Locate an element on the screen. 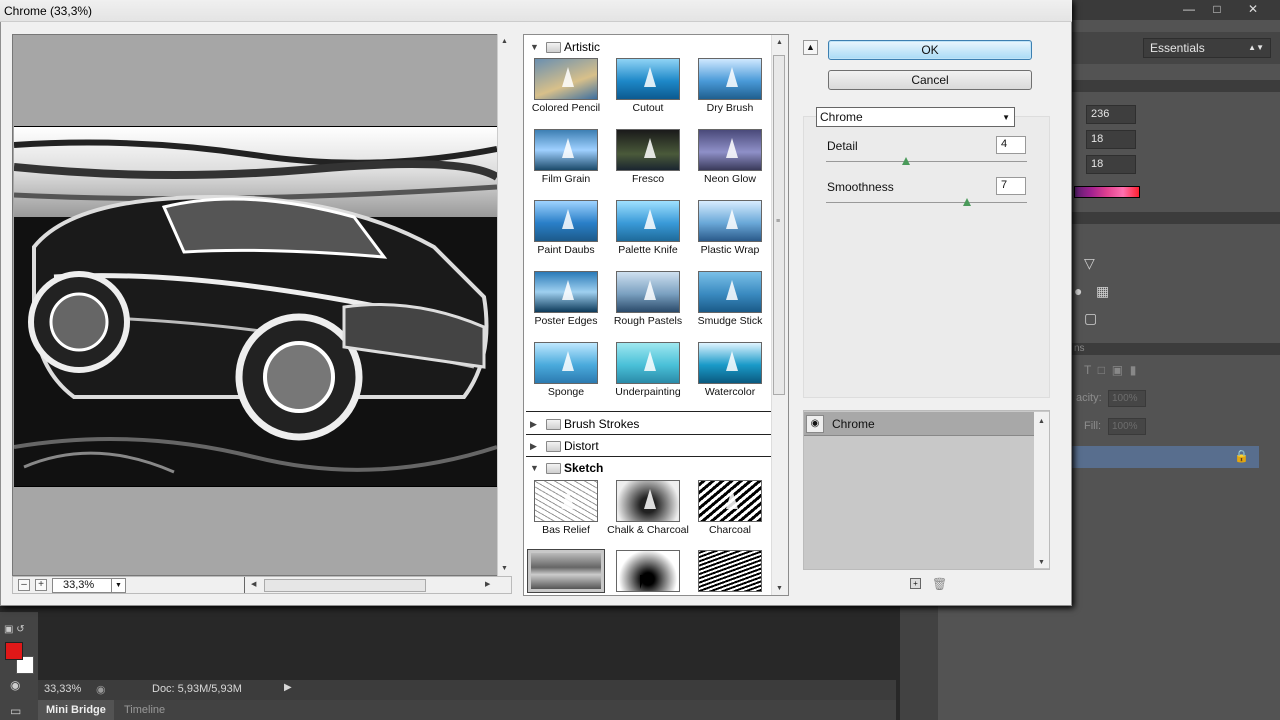  filter-thumb-bas-relief is located at coordinates (566, 501).